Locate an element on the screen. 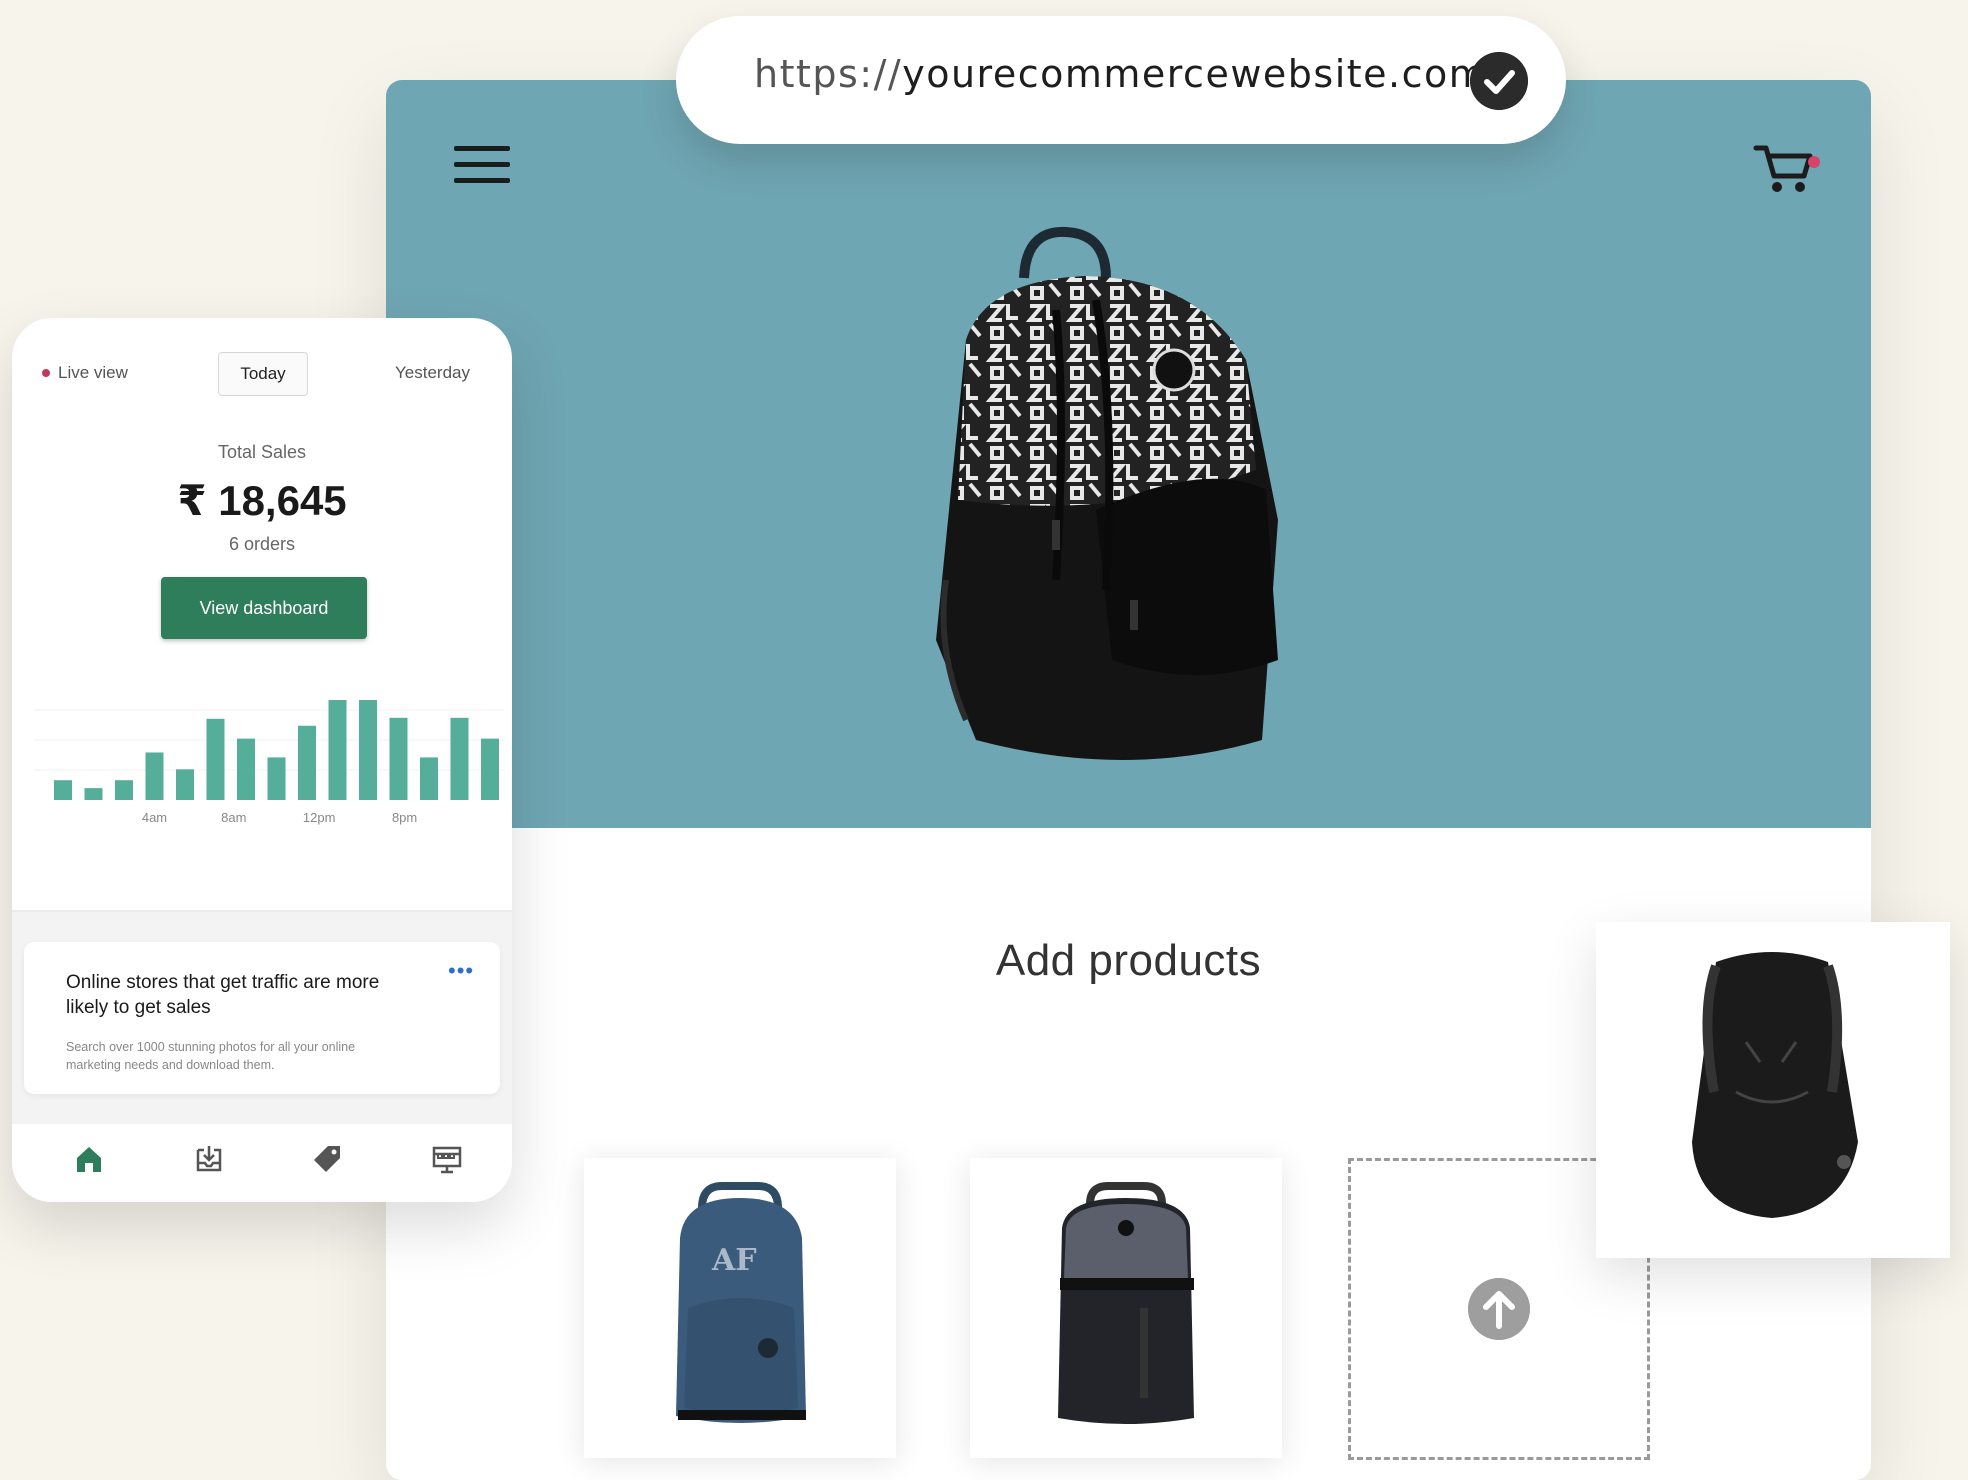 The height and width of the screenshot is (1480, 1968). more-options-icon: ••• is located at coordinates (461, 971).